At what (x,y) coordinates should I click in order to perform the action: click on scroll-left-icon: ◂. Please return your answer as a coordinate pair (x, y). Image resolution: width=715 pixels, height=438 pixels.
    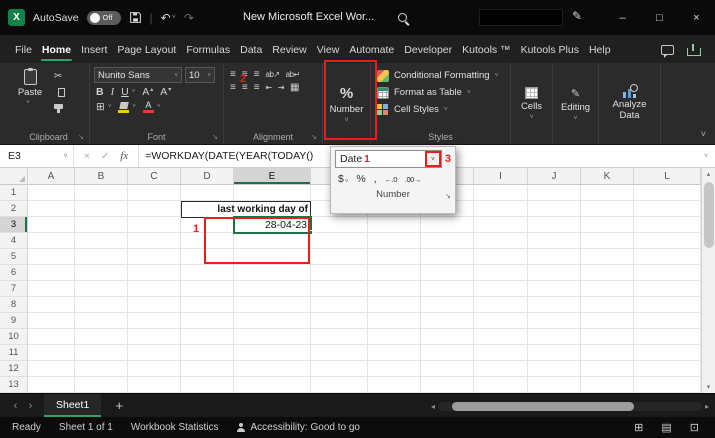
    Looking at the image, I should click on (433, 406).